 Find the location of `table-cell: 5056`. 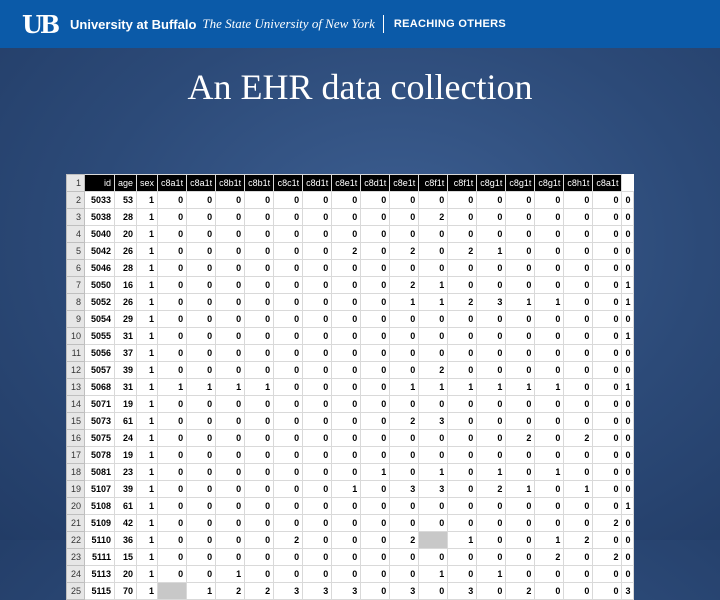

table-cell: 5056 is located at coordinates (99, 353).